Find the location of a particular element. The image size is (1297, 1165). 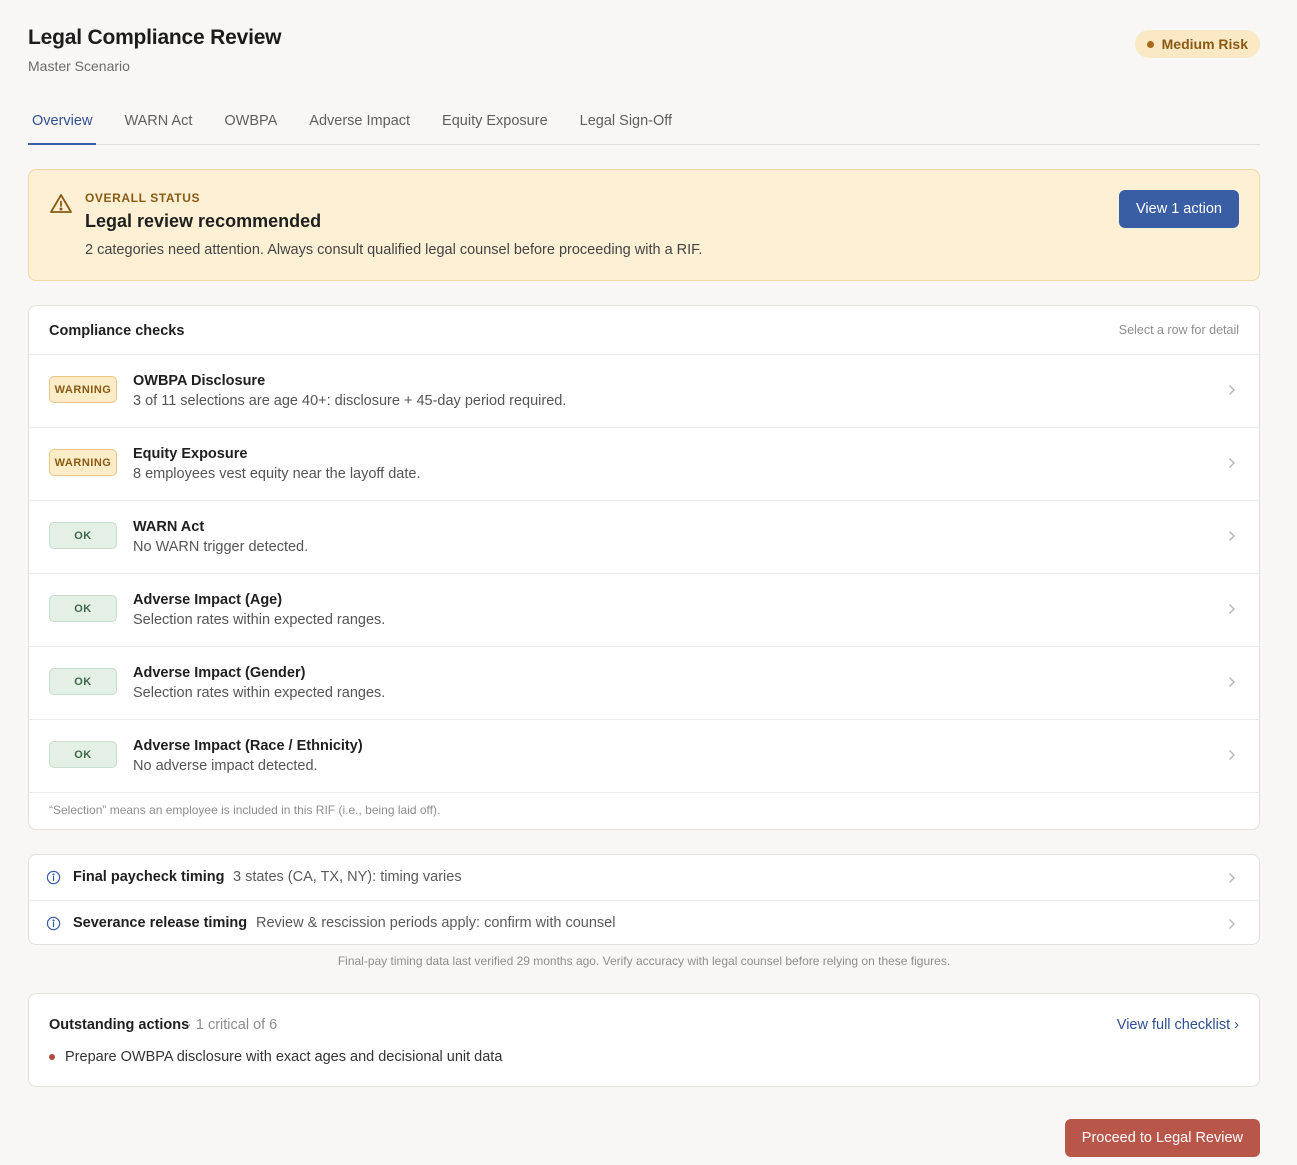

tab-overview: Overview is located at coordinates (62, 122).